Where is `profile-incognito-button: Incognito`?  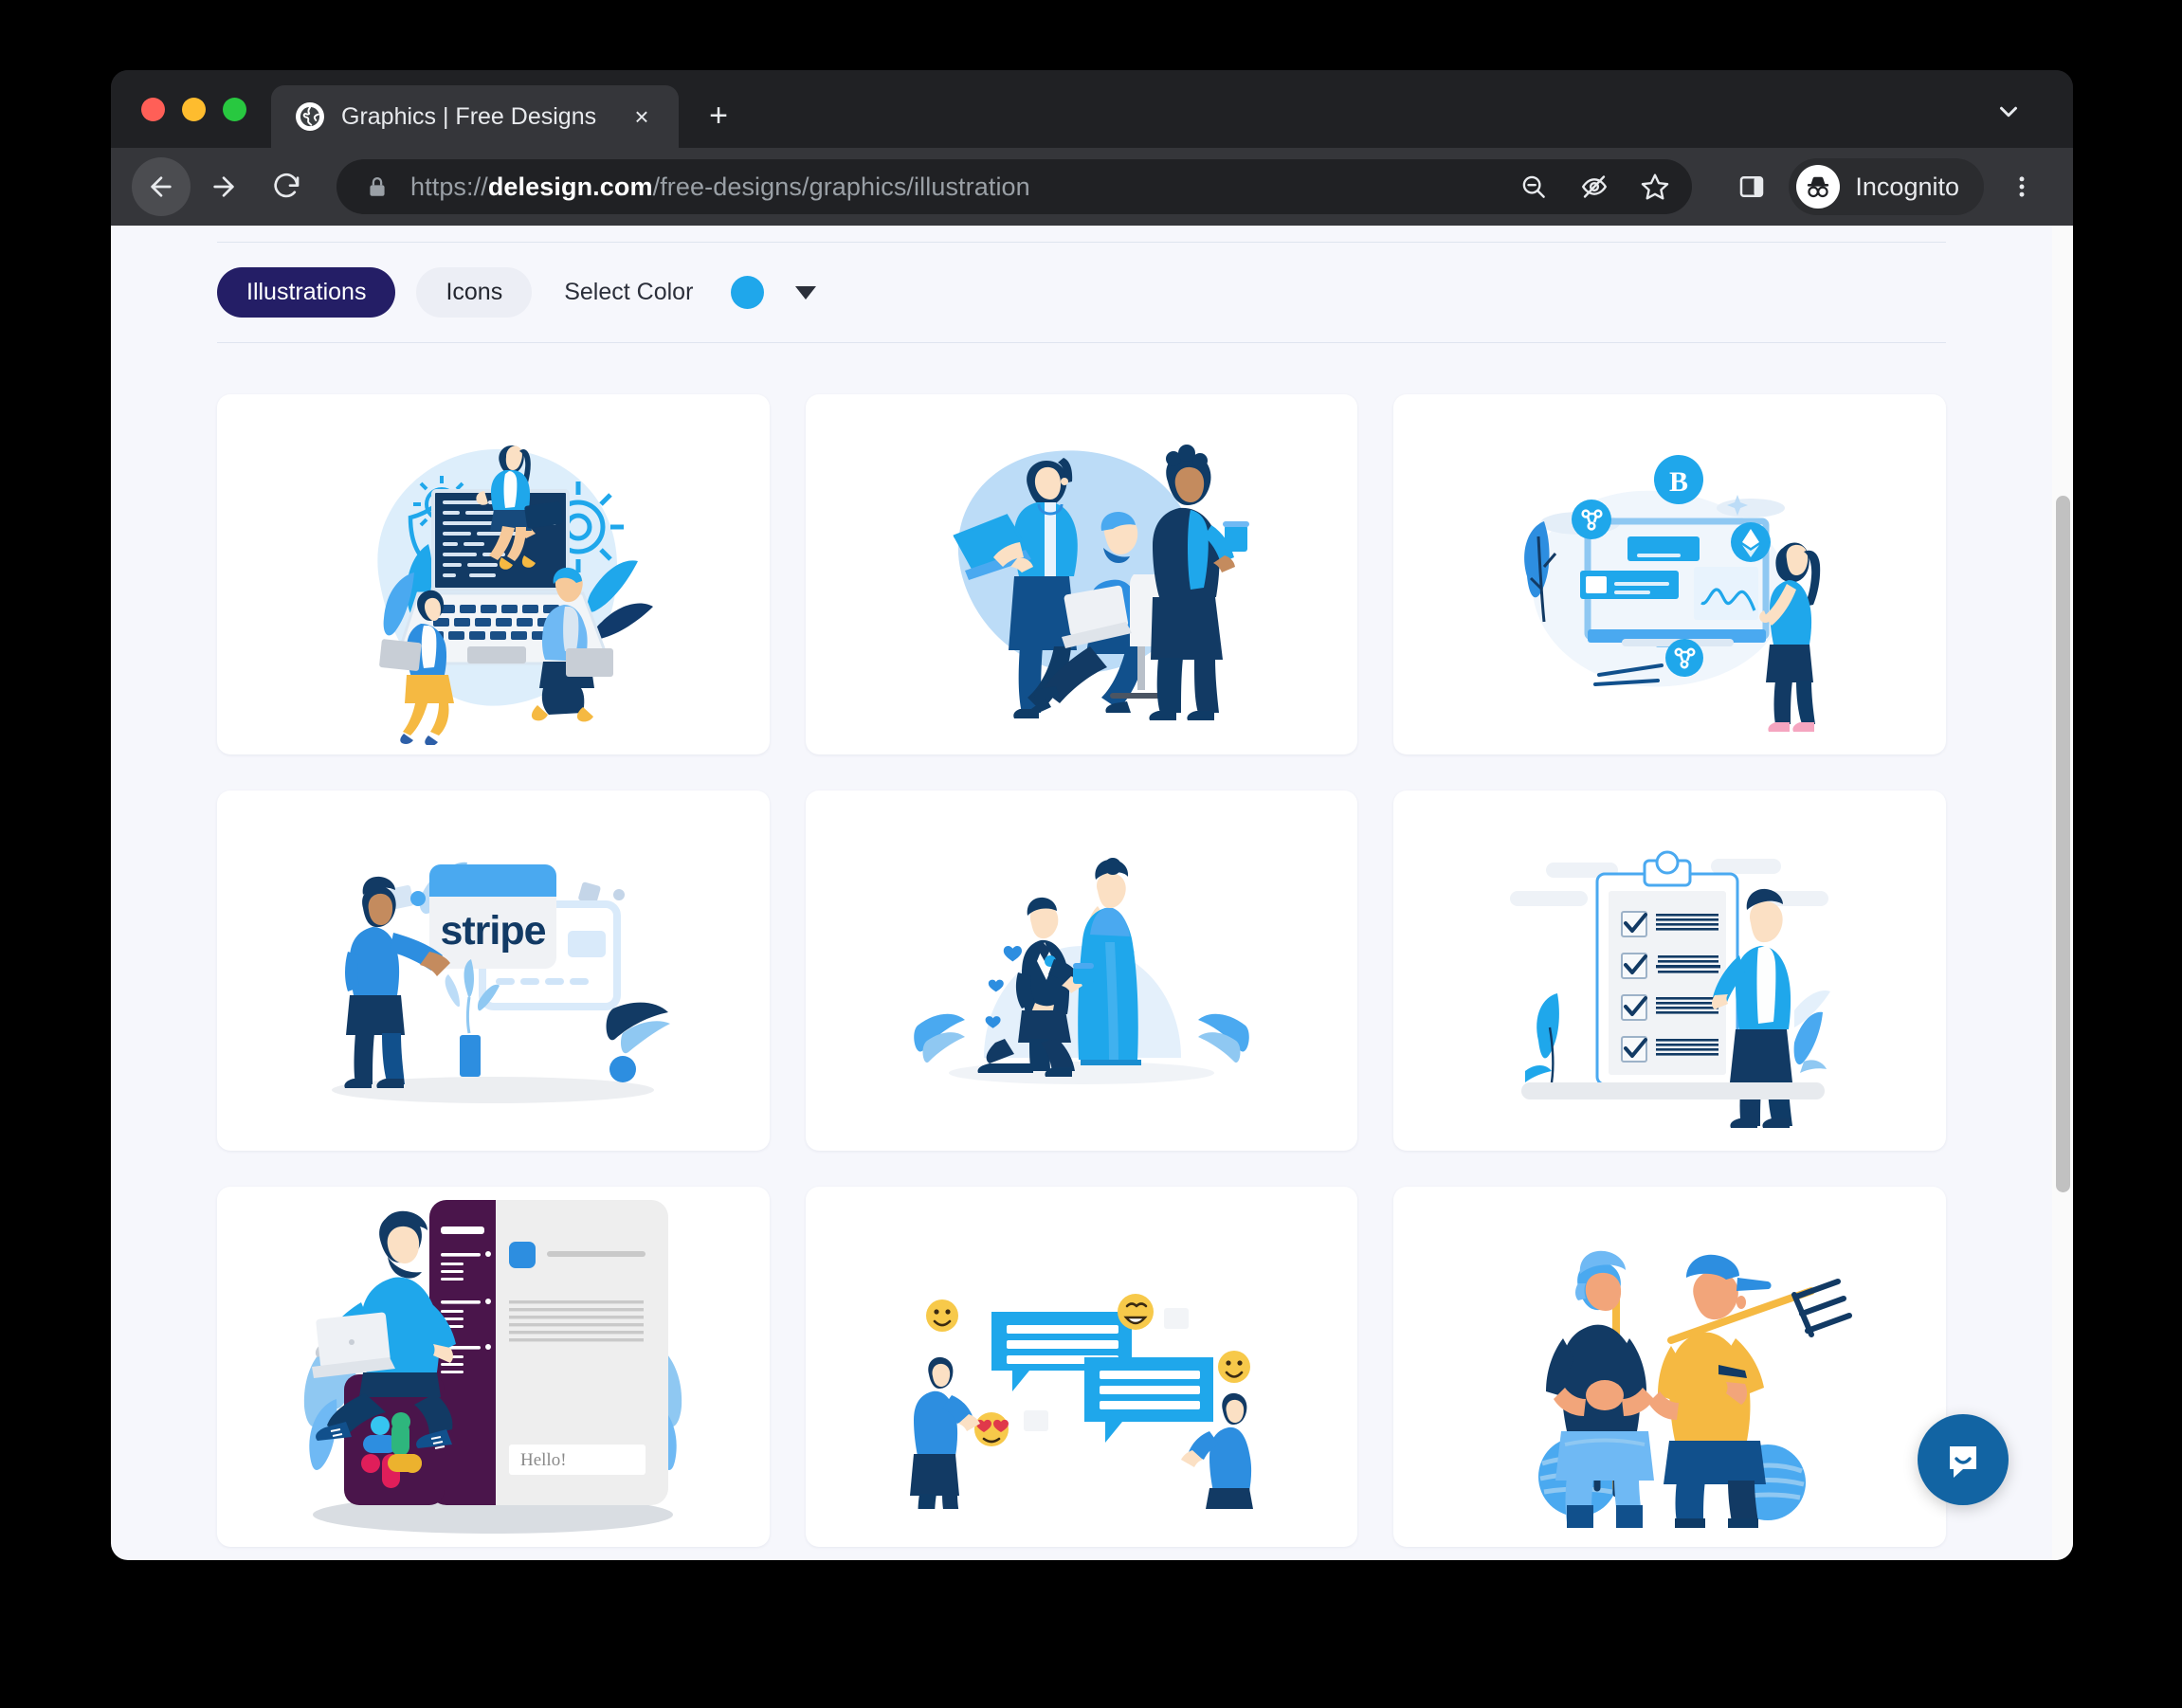 profile-incognito-button: Incognito is located at coordinates (1887, 186).